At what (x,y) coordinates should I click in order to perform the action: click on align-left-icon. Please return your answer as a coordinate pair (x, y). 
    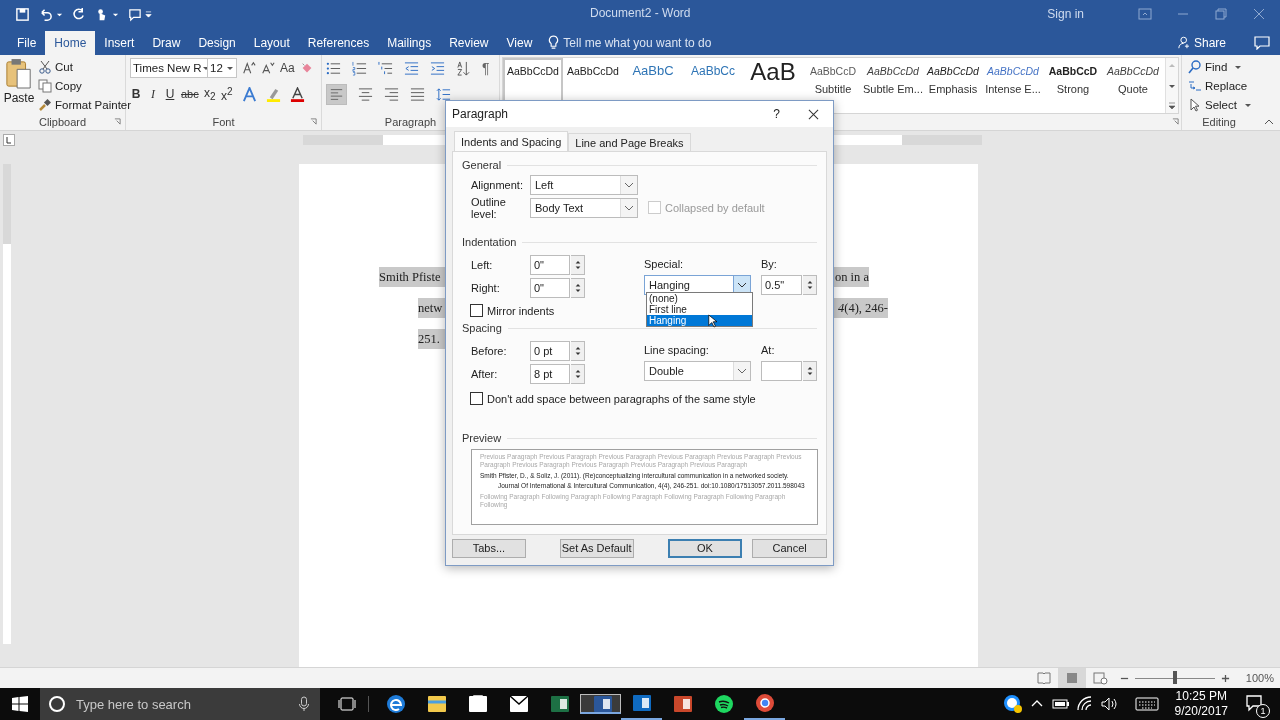
    Looking at the image, I should click on (336, 94).